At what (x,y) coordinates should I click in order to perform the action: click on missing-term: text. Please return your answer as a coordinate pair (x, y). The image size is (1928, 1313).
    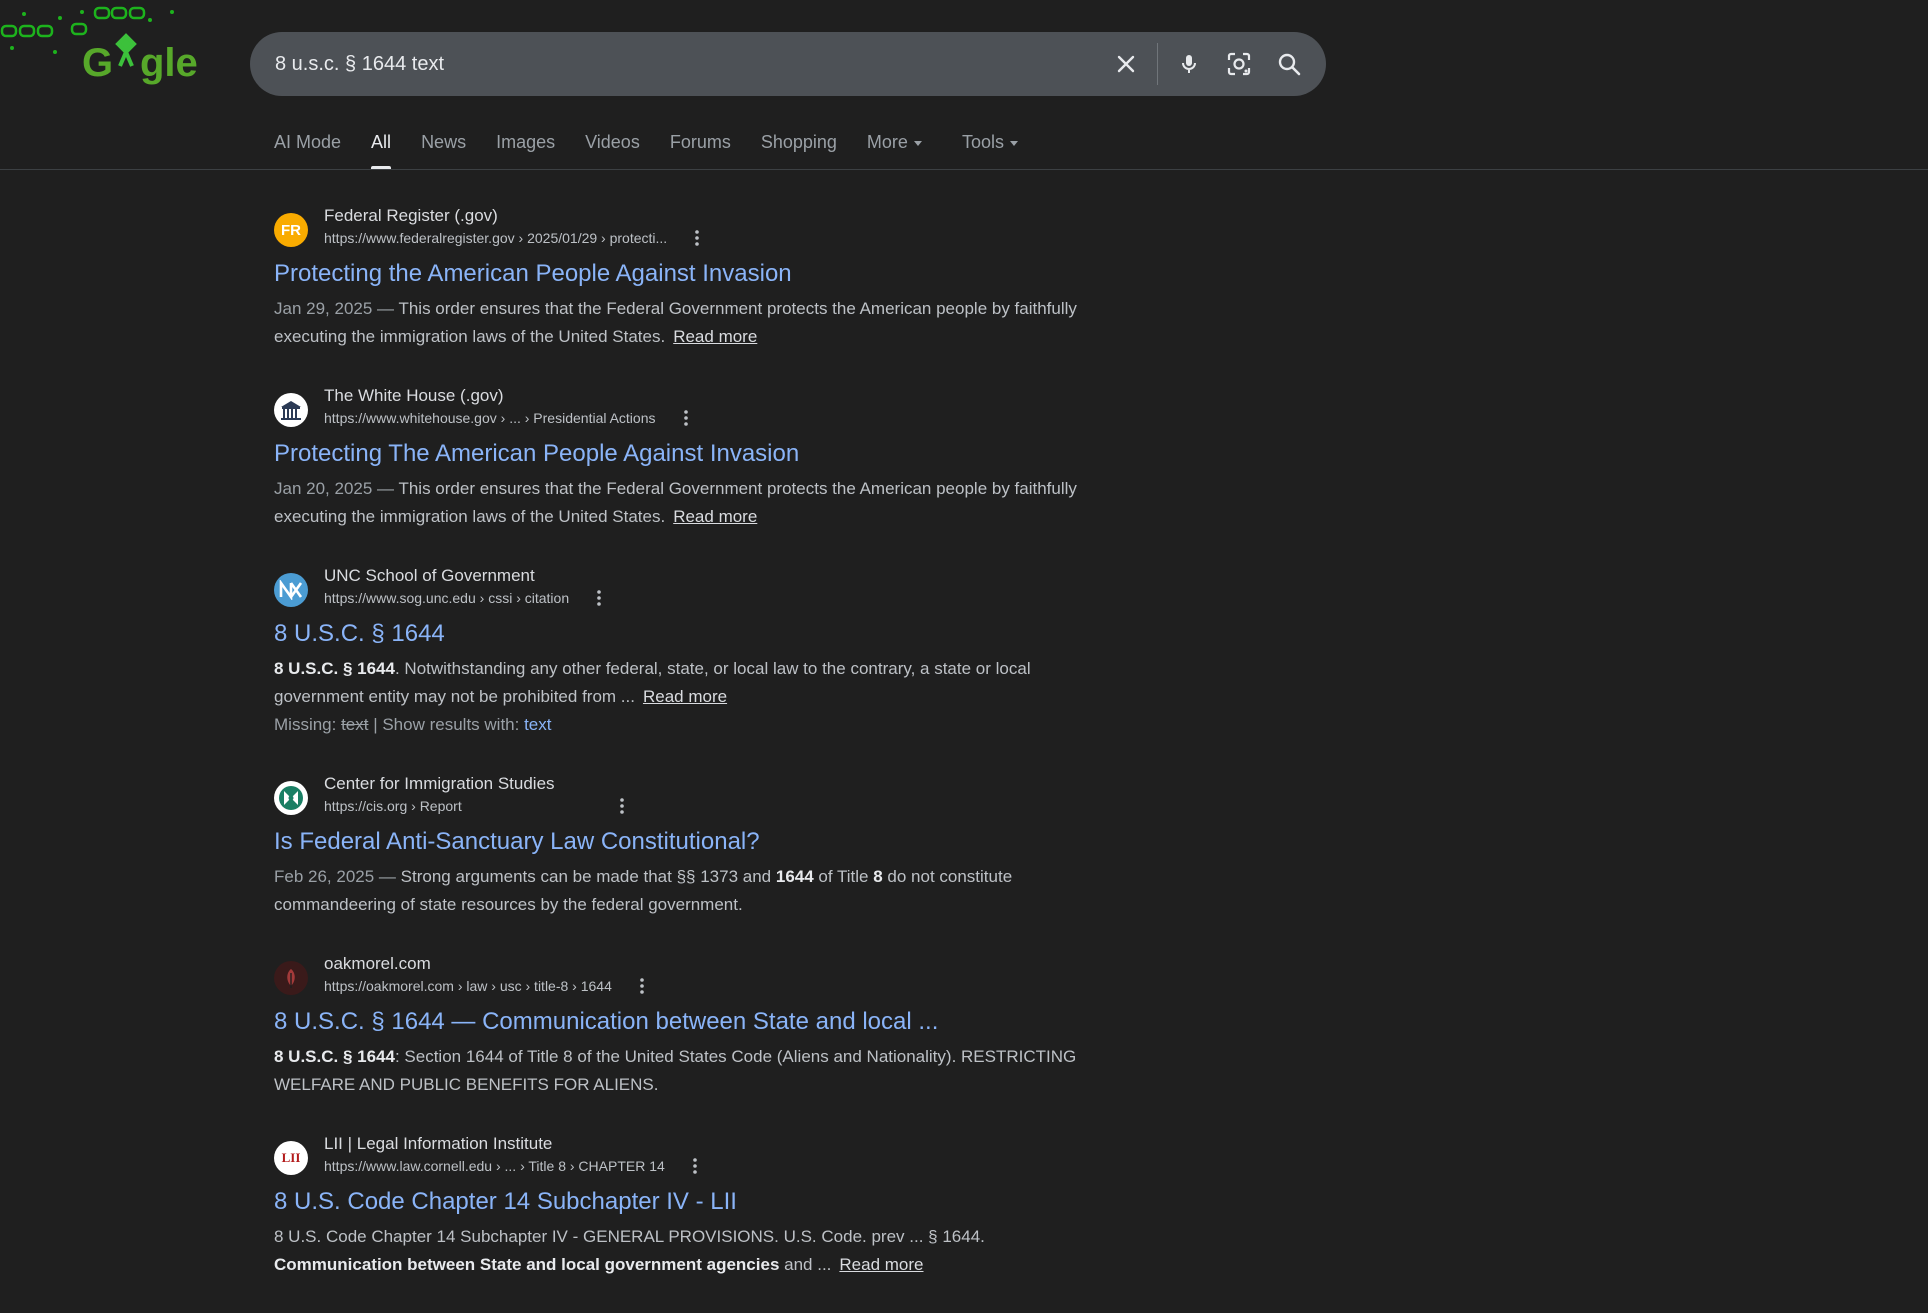
    Looking at the image, I should click on (355, 724).